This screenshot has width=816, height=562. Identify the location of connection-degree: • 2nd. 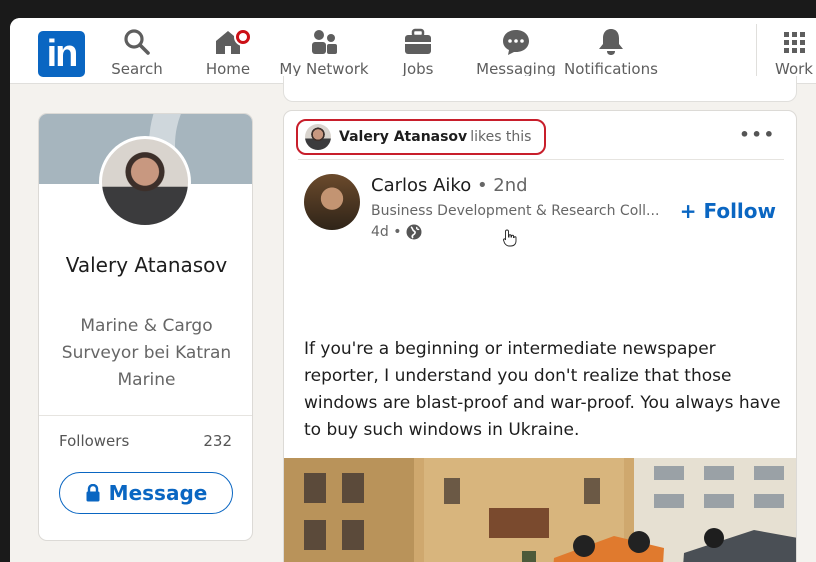
(502, 185).